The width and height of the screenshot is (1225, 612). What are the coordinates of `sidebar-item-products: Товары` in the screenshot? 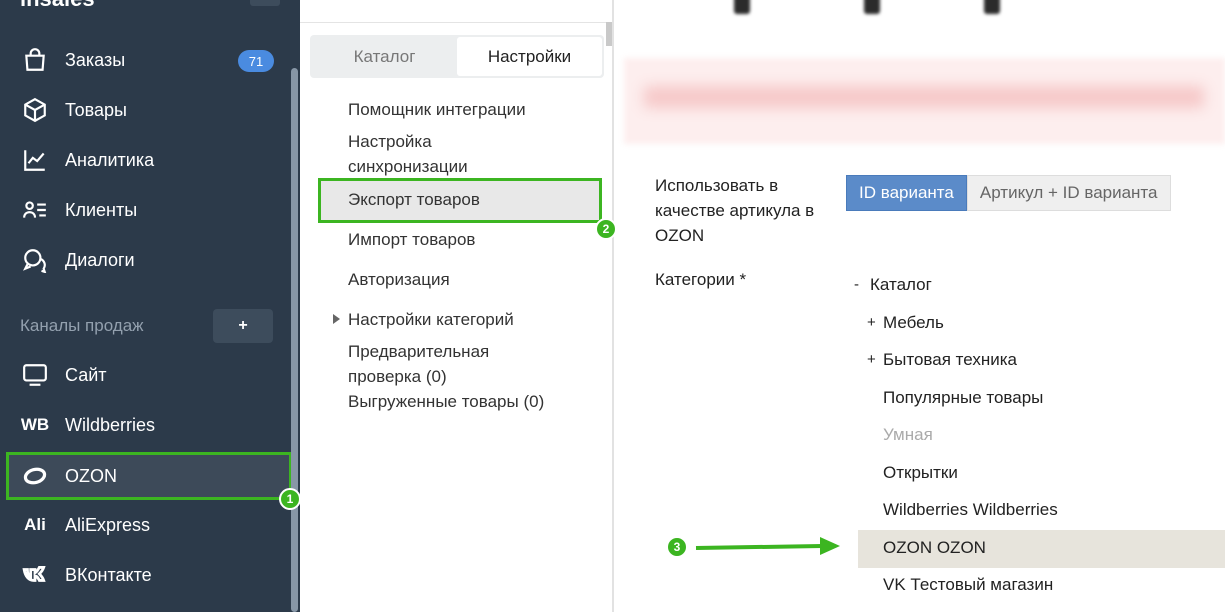 It's located at (149, 110).